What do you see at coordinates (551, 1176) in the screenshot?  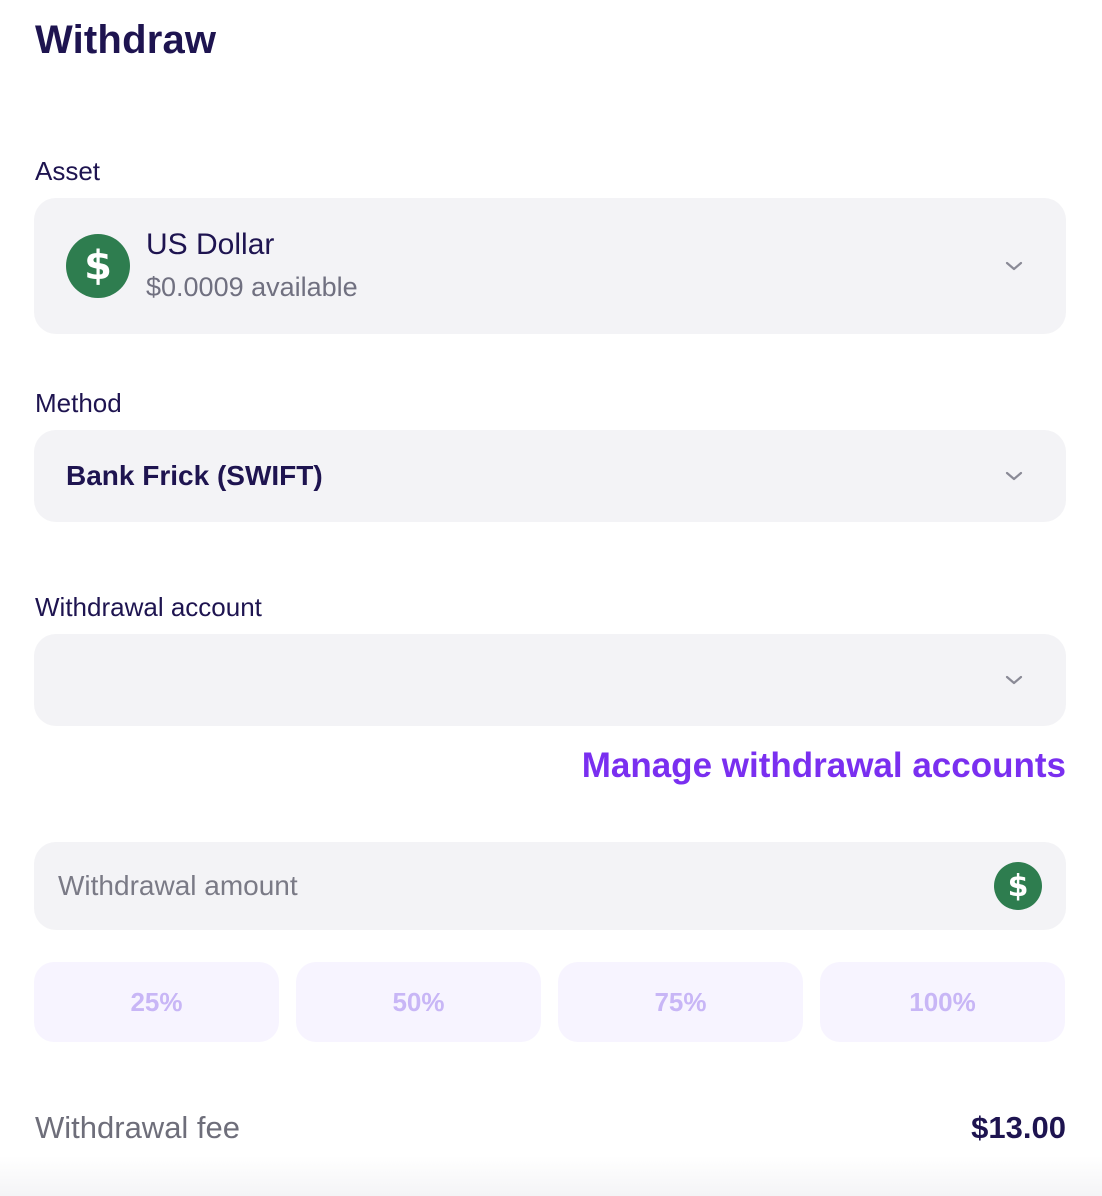 I see `bottom-fade` at bounding box center [551, 1176].